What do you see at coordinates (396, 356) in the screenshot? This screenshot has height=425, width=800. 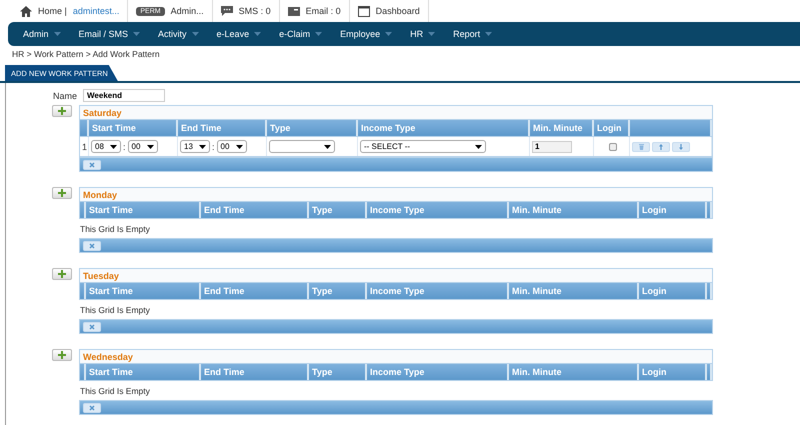 I see `day-title: Wednesday` at bounding box center [396, 356].